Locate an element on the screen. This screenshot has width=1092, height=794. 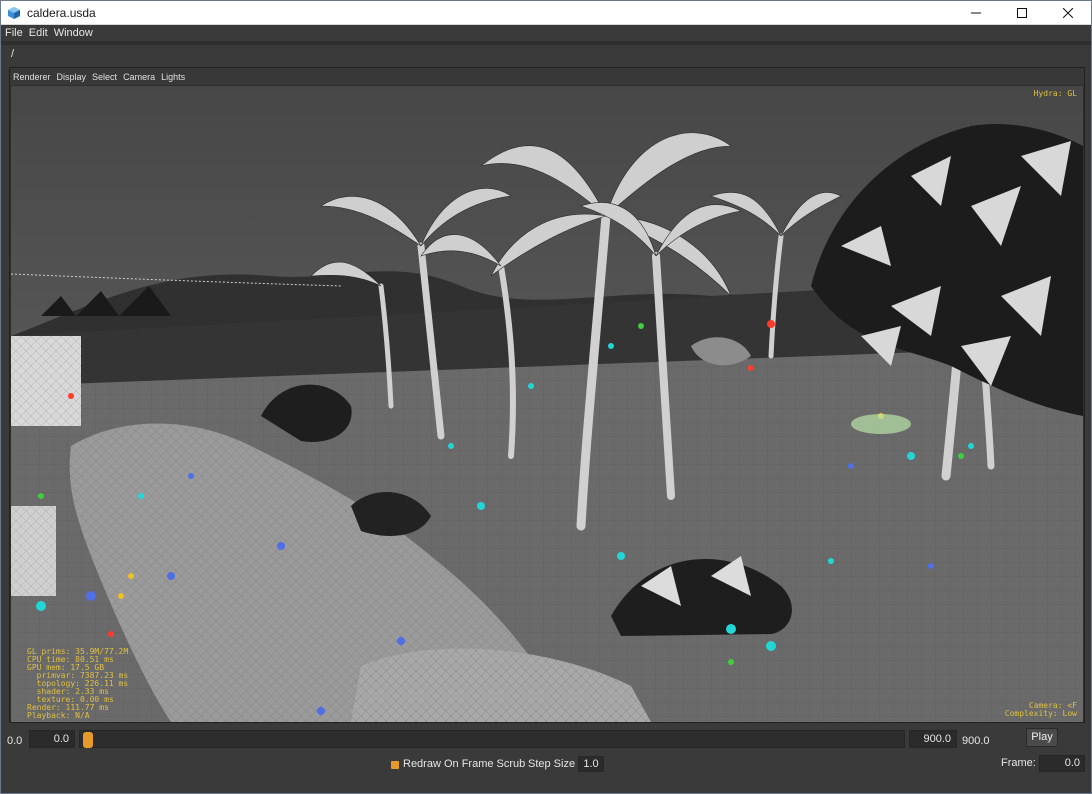
toolbar-divider is located at coordinates (546, 43).